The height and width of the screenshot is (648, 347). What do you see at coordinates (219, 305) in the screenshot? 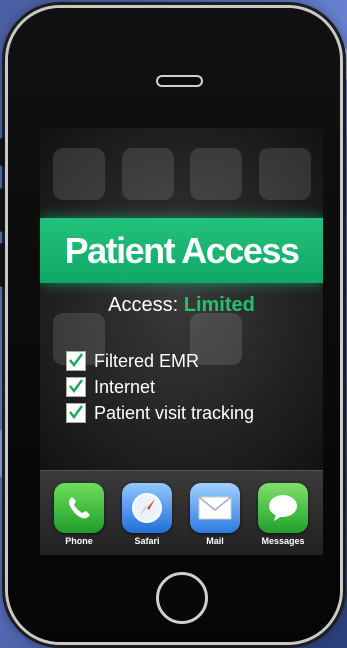
I see `access-value: Limited` at bounding box center [219, 305].